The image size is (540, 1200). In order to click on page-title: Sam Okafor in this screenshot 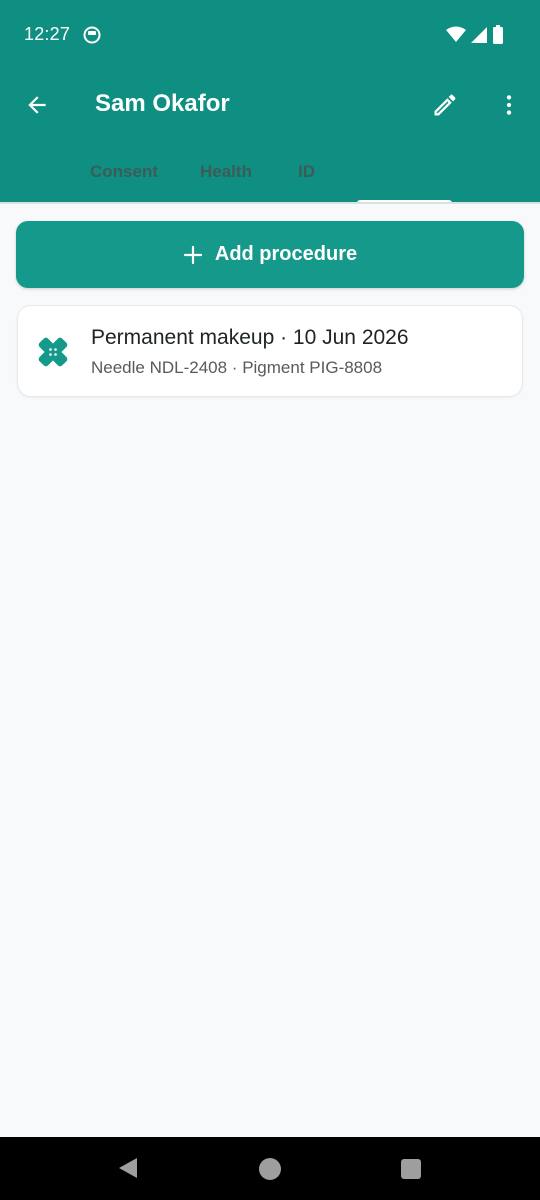, I will do `click(162, 103)`.